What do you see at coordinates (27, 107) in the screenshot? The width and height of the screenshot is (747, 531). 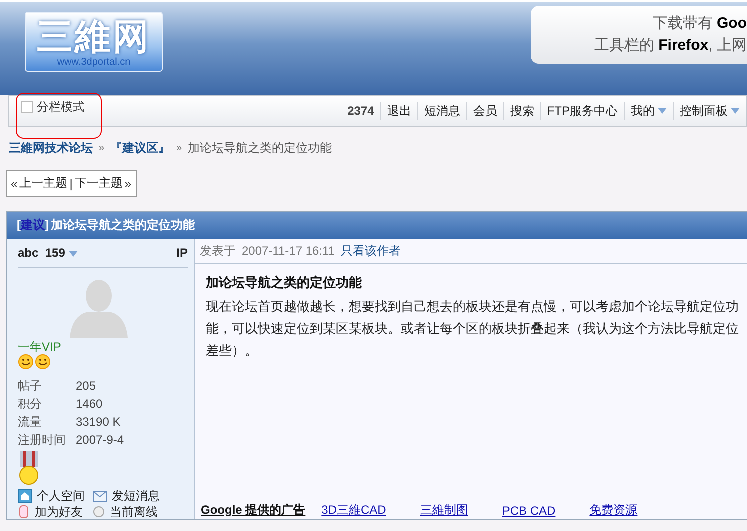 I see `checkbox` at bounding box center [27, 107].